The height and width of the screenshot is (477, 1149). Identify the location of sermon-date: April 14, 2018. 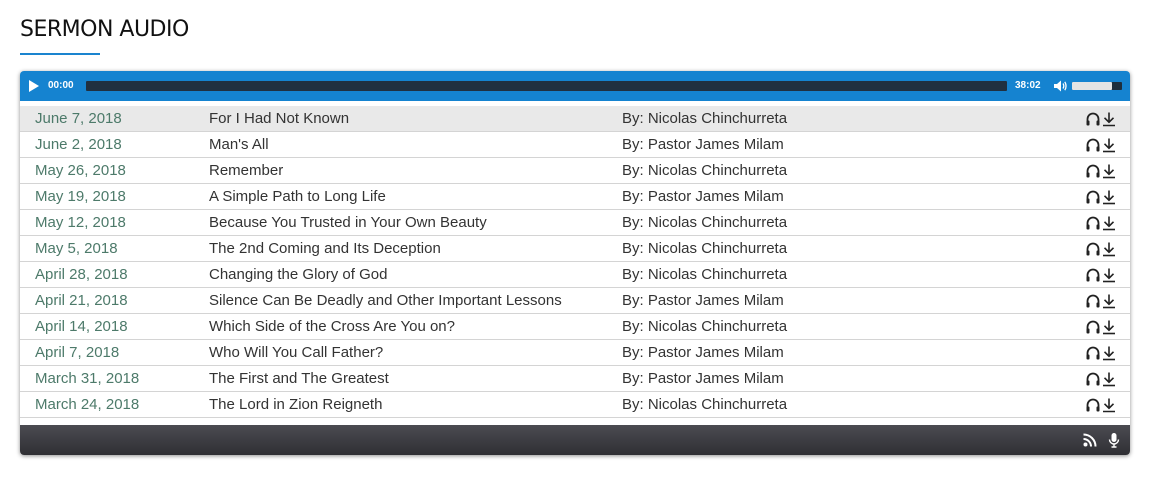
(81, 326).